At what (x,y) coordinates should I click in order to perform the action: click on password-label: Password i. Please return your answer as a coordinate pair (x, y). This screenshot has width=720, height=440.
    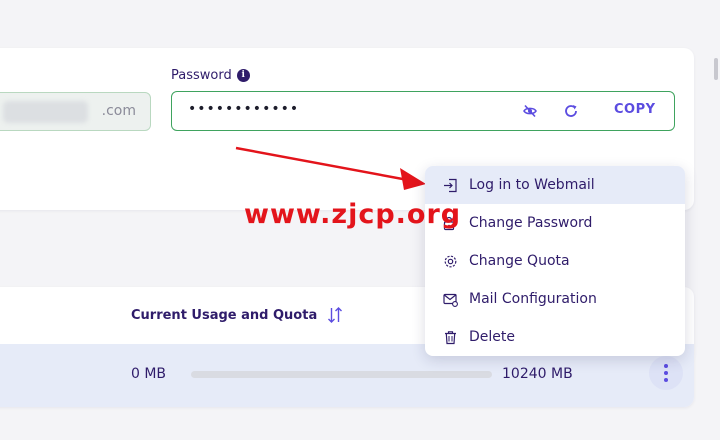
    Looking at the image, I should click on (210, 75).